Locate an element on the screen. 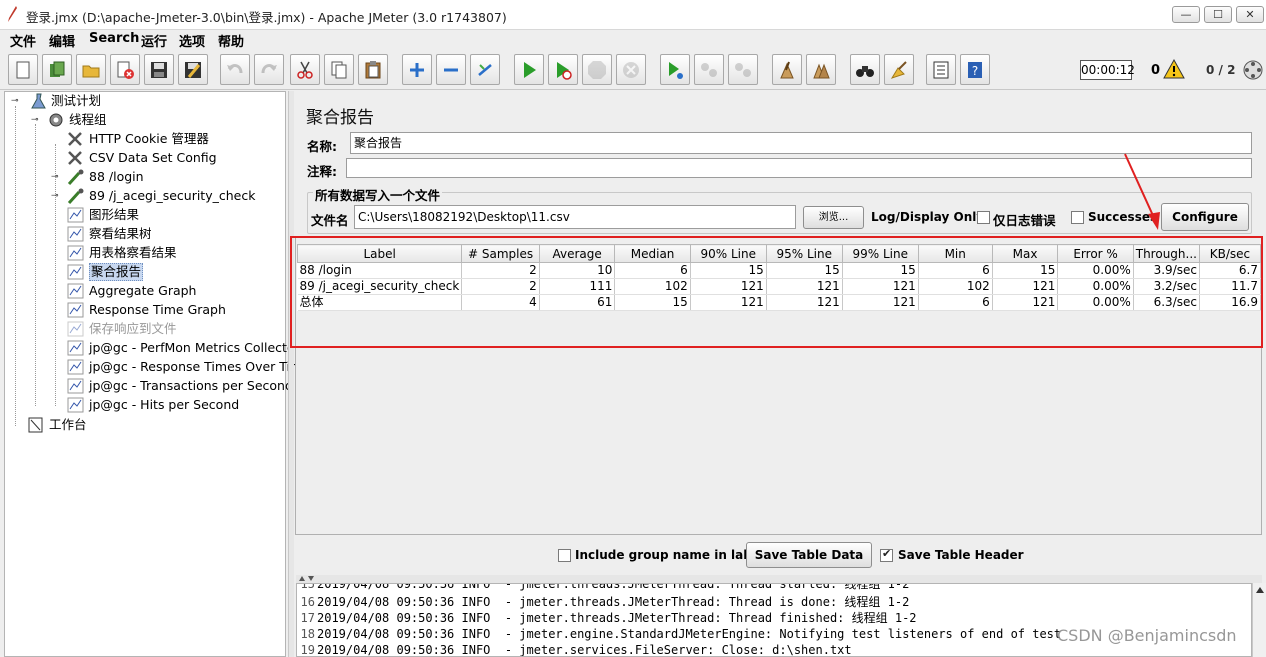 The width and height of the screenshot is (1266, 657). clear-all-broom-icon is located at coordinates (821, 71).